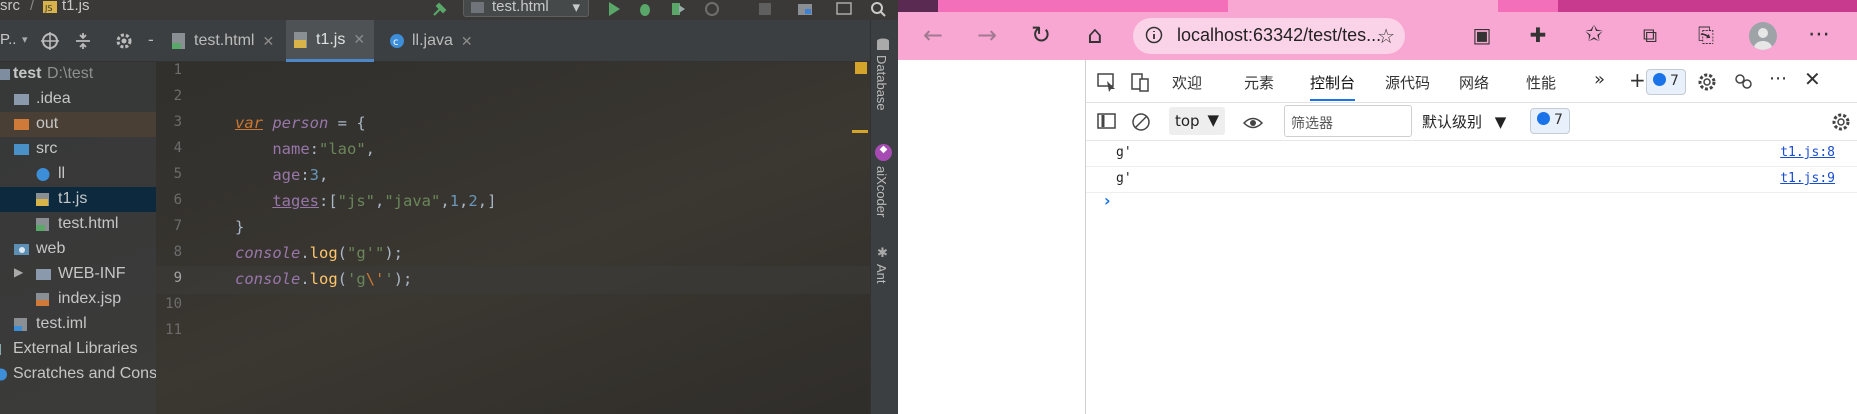 This screenshot has height=414, width=1857. What do you see at coordinates (860, 131) in the screenshot?
I see `scrollbar-marker` at bounding box center [860, 131].